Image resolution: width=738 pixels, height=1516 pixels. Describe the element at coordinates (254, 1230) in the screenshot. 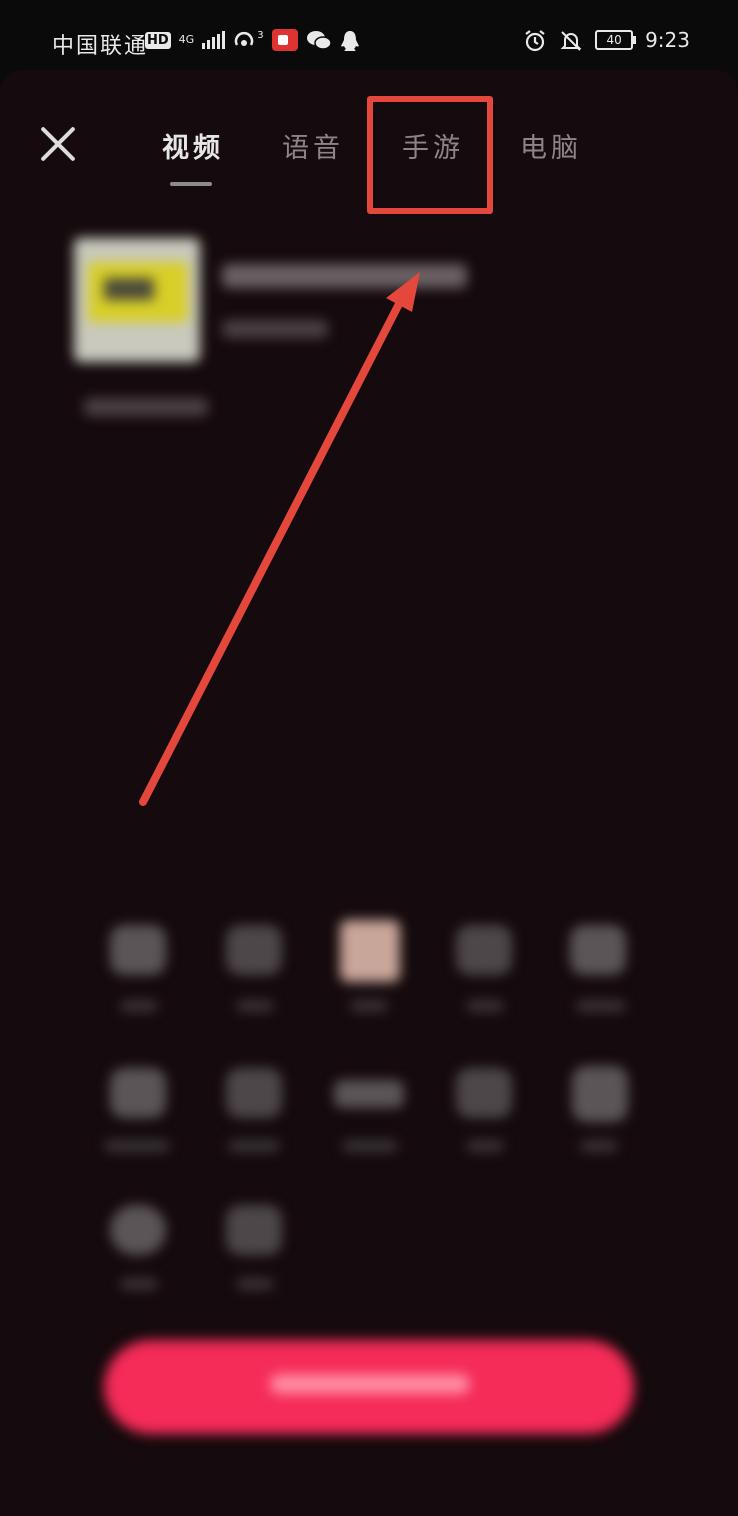

I see `grid-item-12-icon` at that location.